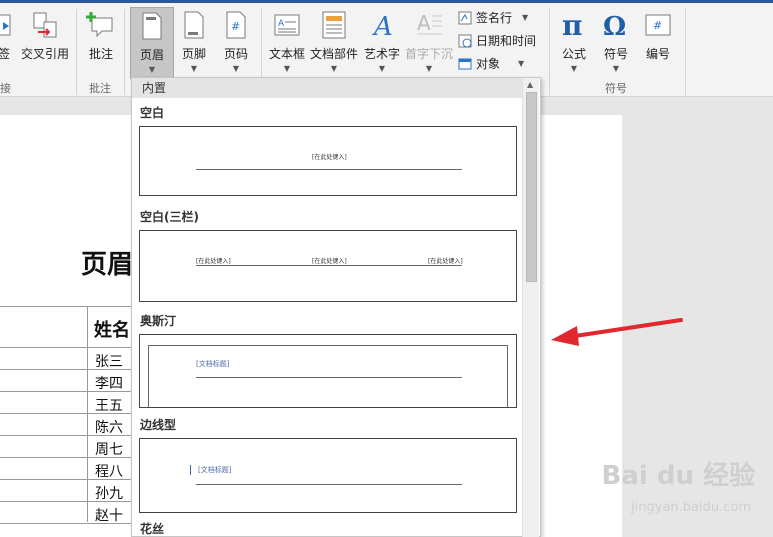  I want to click on word-art-button: A 艺术字 ▼, so click(382, 43).